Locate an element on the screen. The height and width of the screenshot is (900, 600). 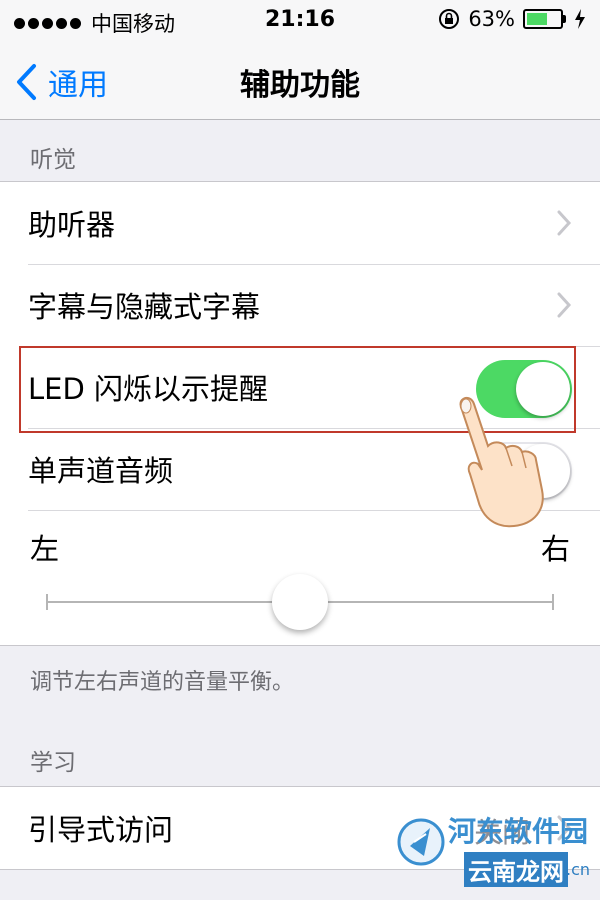
row-label: 单声道音频 is located at coordinates (101, 471).